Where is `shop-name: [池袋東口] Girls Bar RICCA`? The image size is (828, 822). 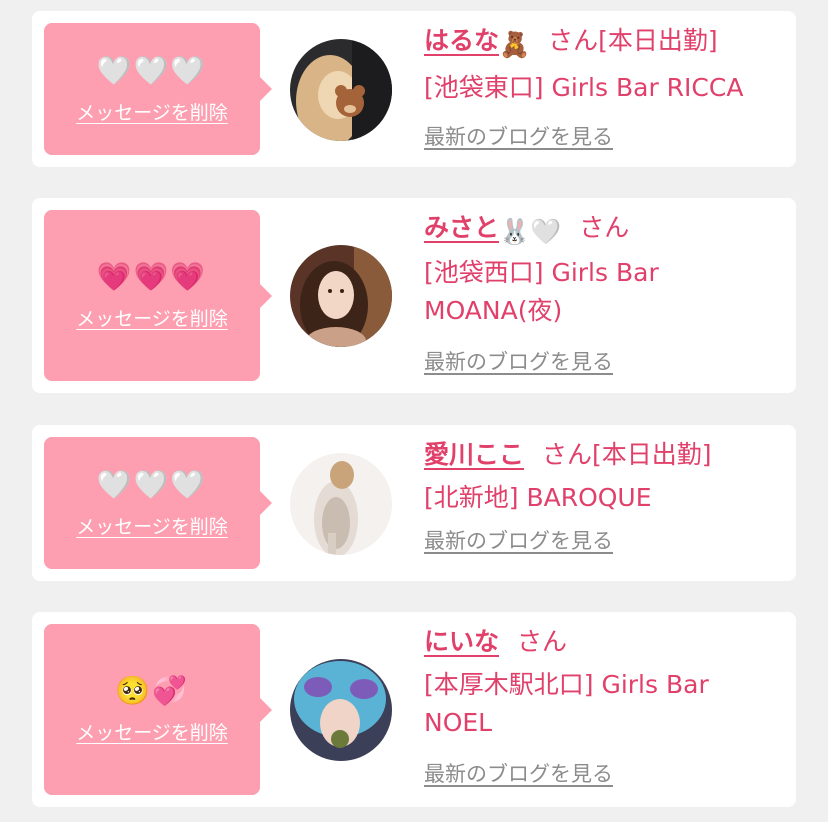
shop-name: [池袋東口] Girls Bar RICCA is located at coordinates (584, 87).